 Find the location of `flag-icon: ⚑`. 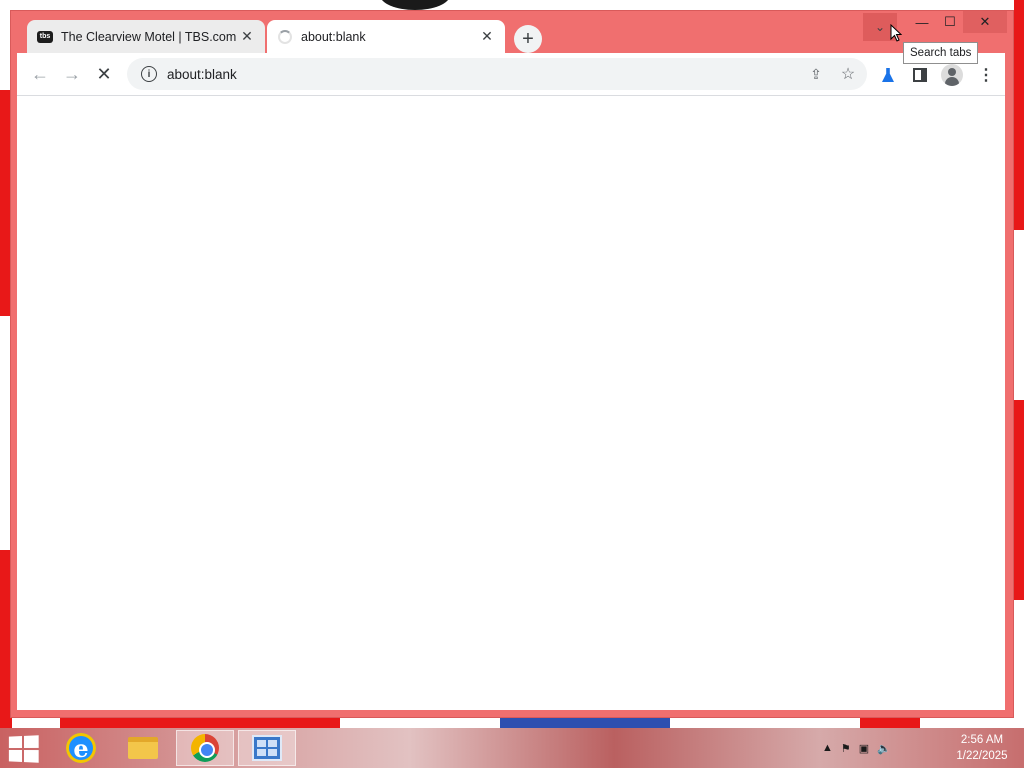

flag-icon: ⚑ is located at coordinates (846, 748).